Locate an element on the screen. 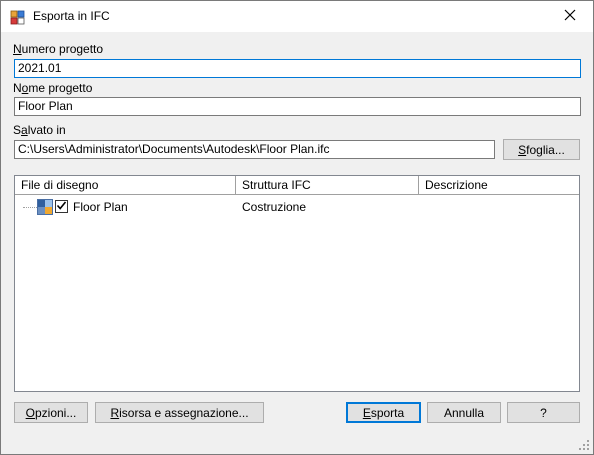  table-row: Floor Plan Costruzione is located at coordinates (297, 207).